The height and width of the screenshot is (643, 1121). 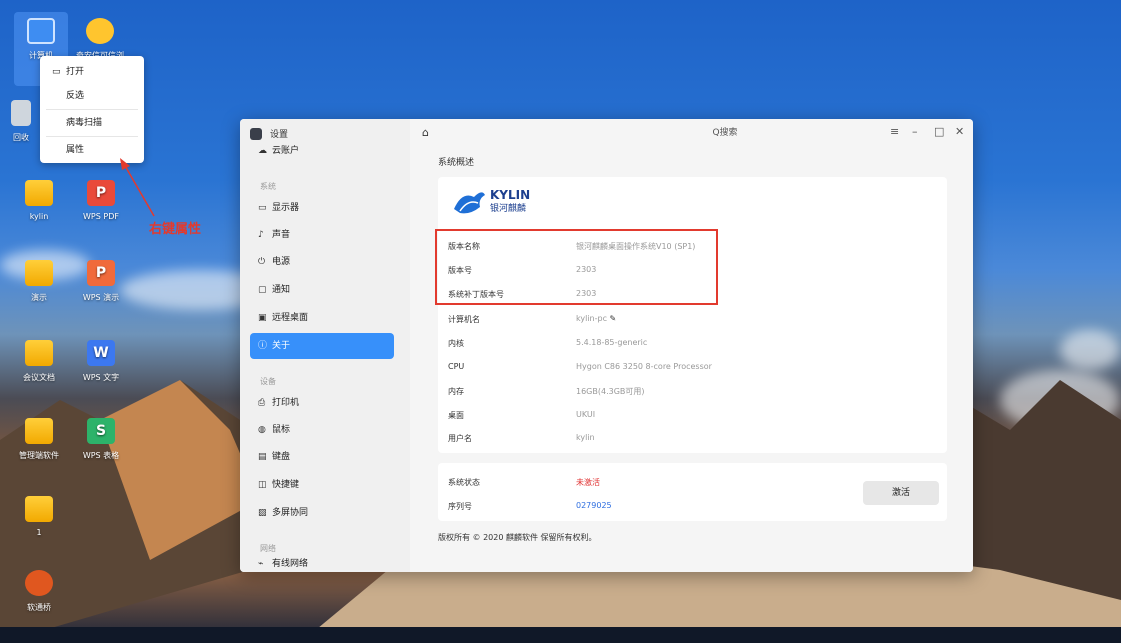 I want to click on network-icon: ⌁, so click(x=261, y=564).